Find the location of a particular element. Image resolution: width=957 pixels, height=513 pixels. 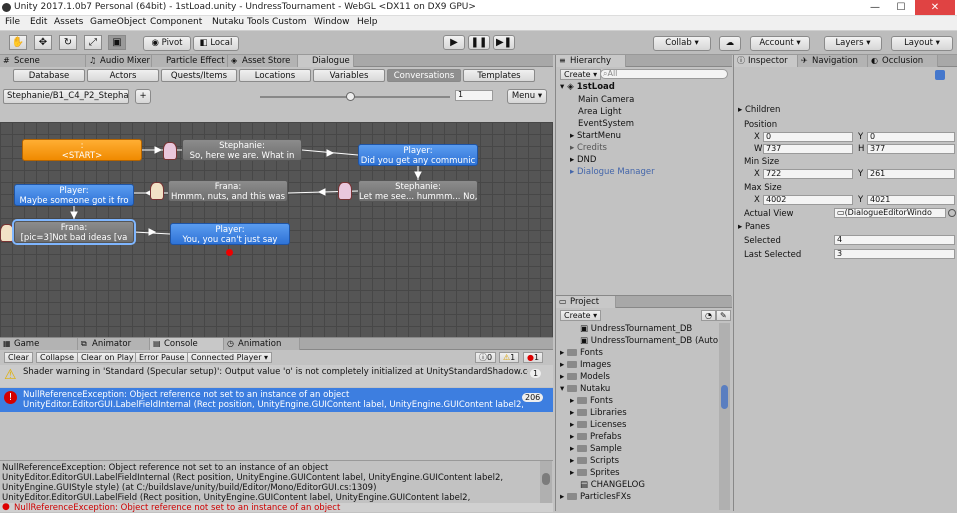

close-button: ✕ is located at coordinates (935, 7).